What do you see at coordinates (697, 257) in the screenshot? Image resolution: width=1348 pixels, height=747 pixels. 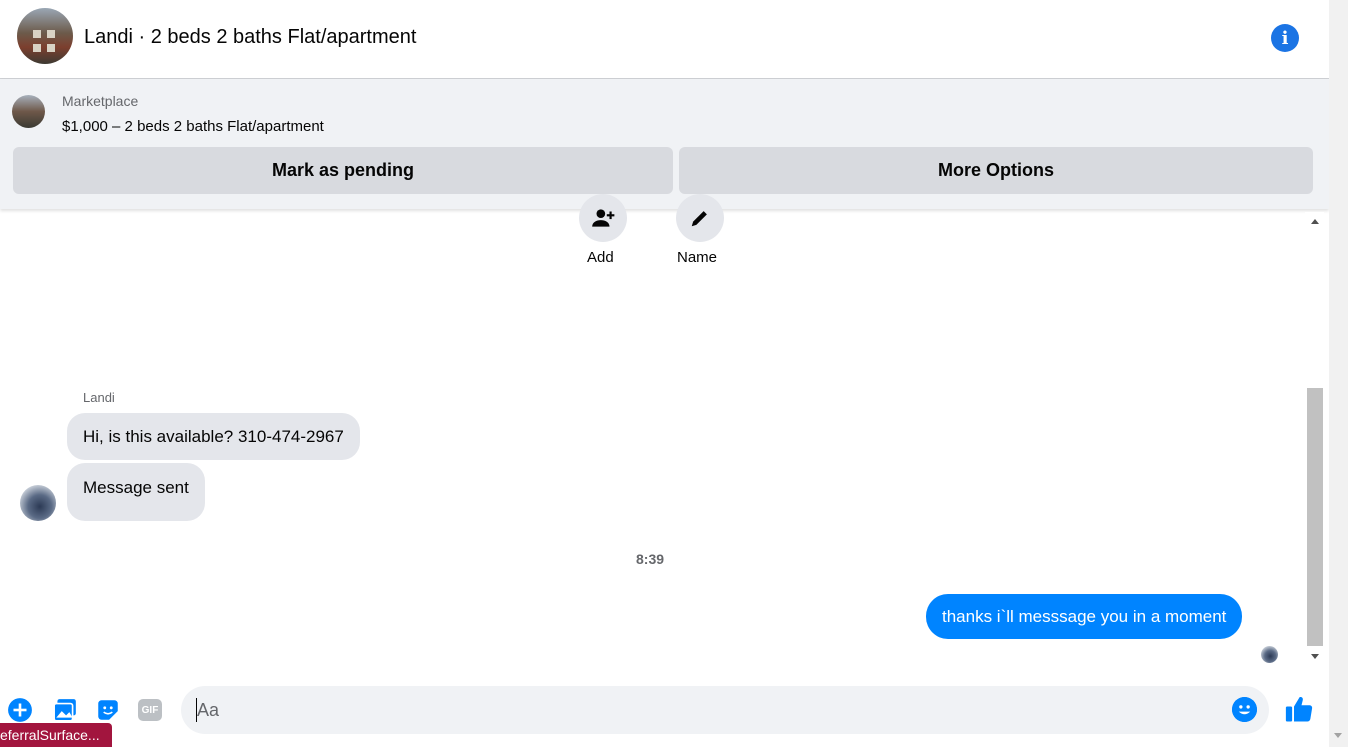 I see `name-label: Name` at bounding box center [697, 257].